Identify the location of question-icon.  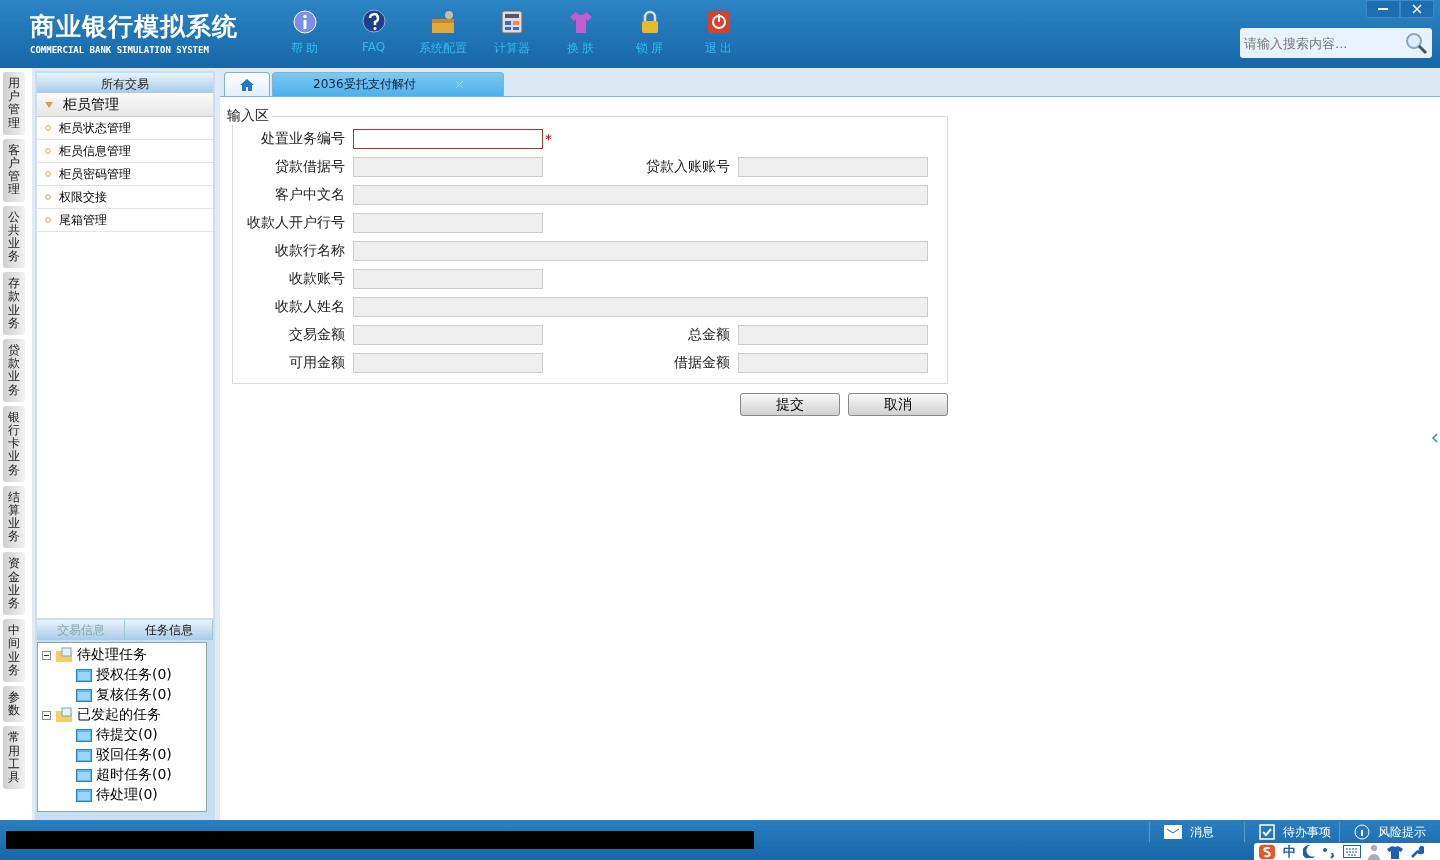
(373, 22).